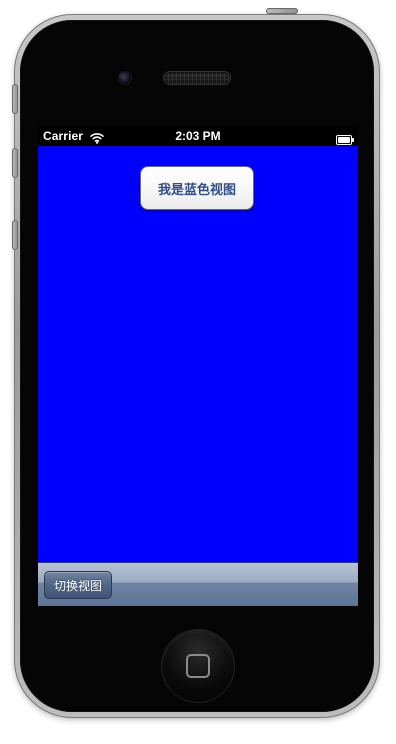 This screenshot has height=744, width=396. Describe the element at coordinates (125, 78) in the screenshot. I see `camera-icon` at that location.